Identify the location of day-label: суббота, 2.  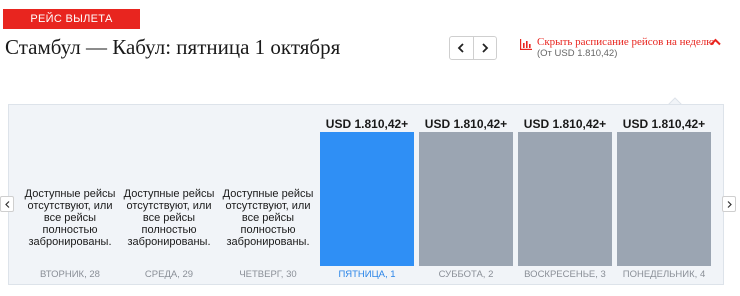
(466, 274).